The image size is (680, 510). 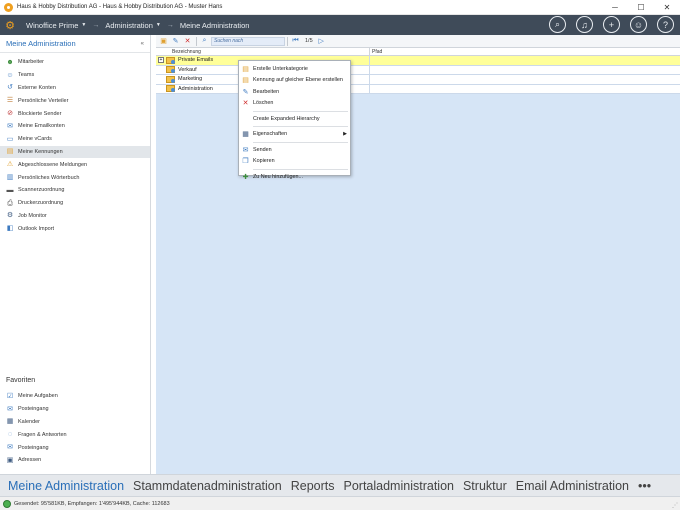 What do you see at coordinates (294, 150) in the screenshot?
I see `context-menu-item: ✉ Senden` at bounding box center [294, 150].